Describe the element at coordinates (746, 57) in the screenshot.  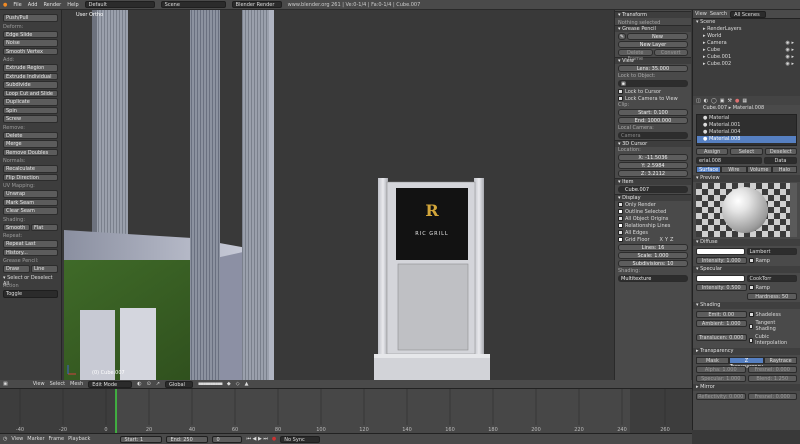
I see `outliner-item-cube001: ▸ Cube.001 ◉ ▸` at that location.